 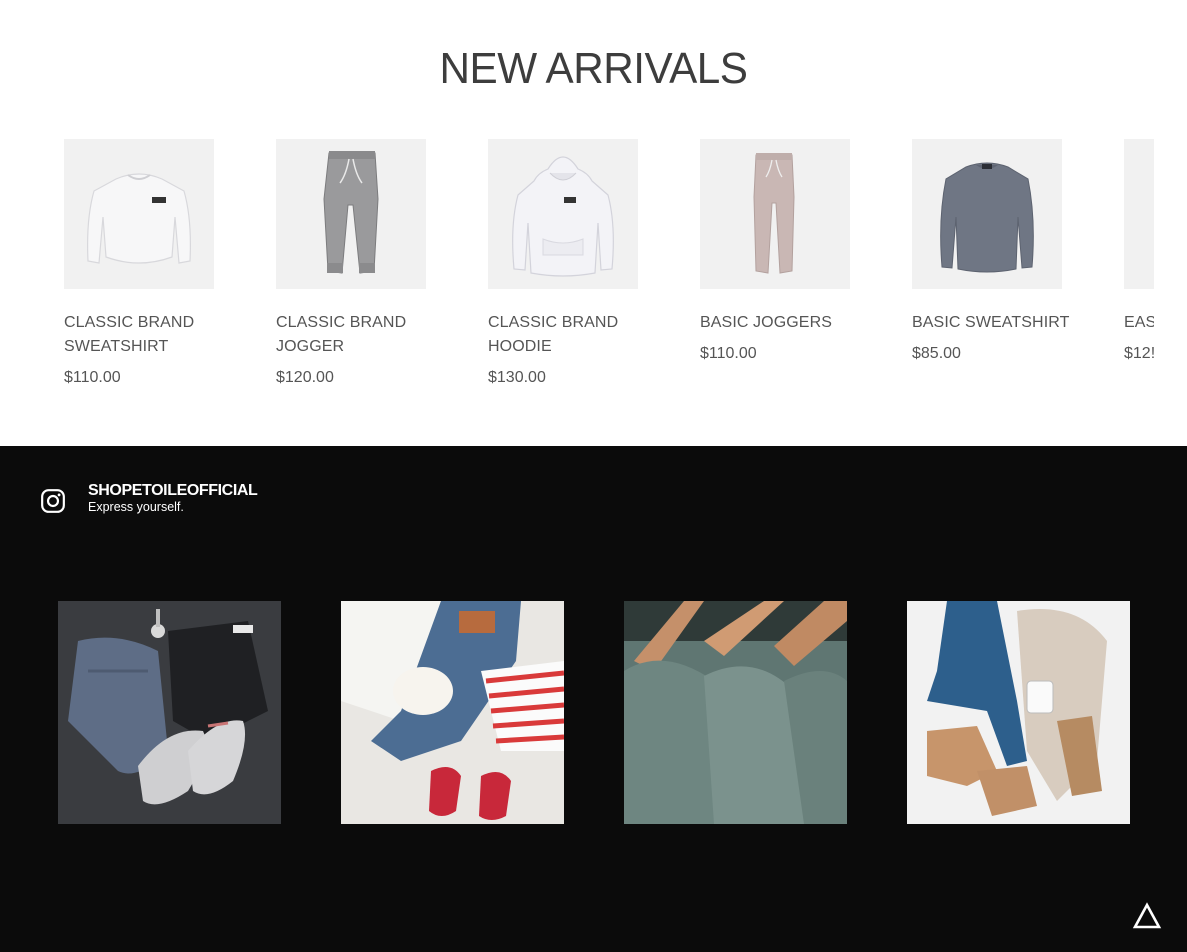 What do you see at coordinates (371, 335) in the screenshot?
I see `product-name: CLASSIC BRAND JOGGER` at bounding box center [371, 335].